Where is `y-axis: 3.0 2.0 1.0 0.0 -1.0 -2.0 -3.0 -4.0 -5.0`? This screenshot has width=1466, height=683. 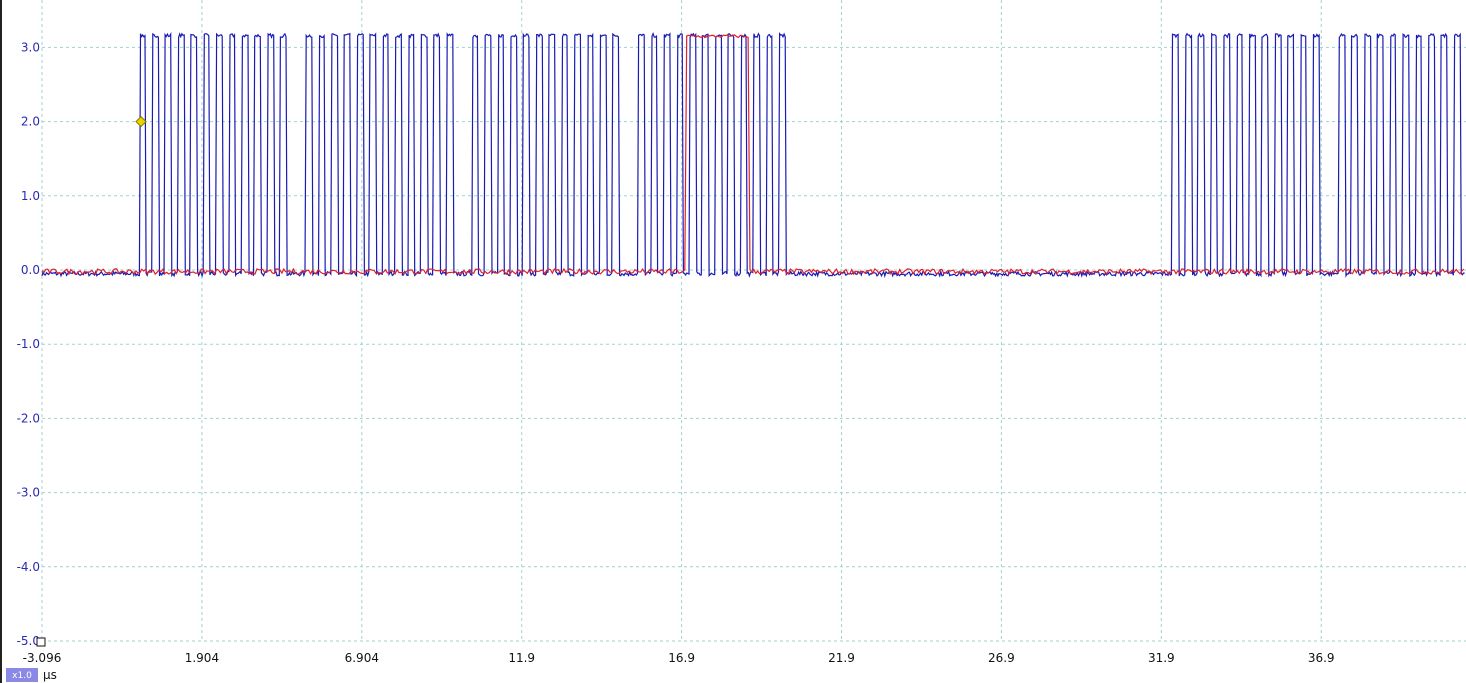 y-axis: 3.0 2.0 1.0 0.0 -1.0 -2.0 -3.0 -4.0 -5.0 is located at coordinates (28, 344).